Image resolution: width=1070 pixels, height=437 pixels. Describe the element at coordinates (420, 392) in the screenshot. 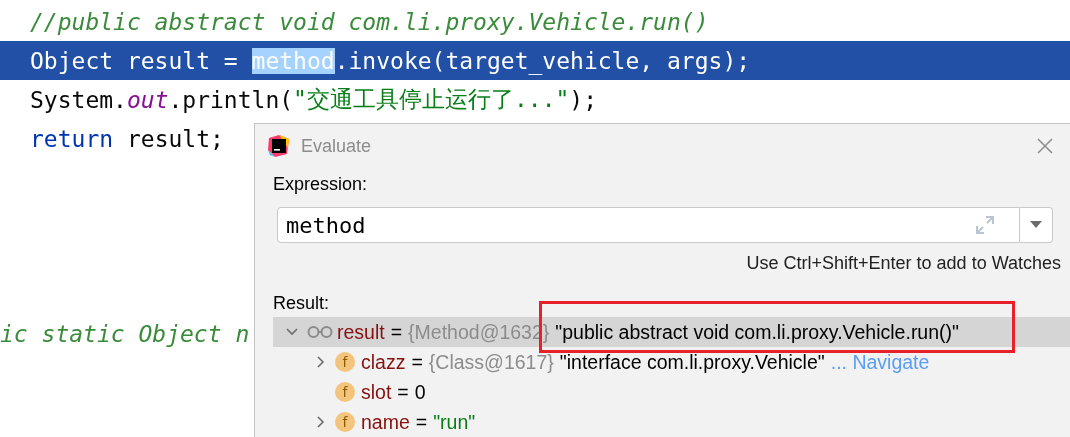

I see `variable-value: 0` at that location.